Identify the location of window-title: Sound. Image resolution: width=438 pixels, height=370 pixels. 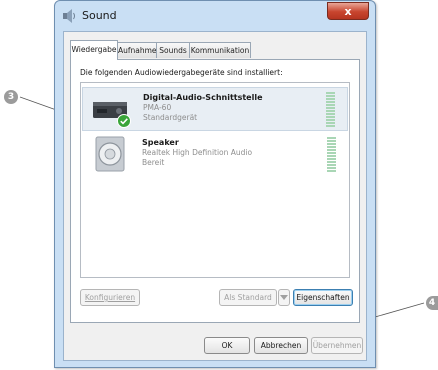
(99, 15).